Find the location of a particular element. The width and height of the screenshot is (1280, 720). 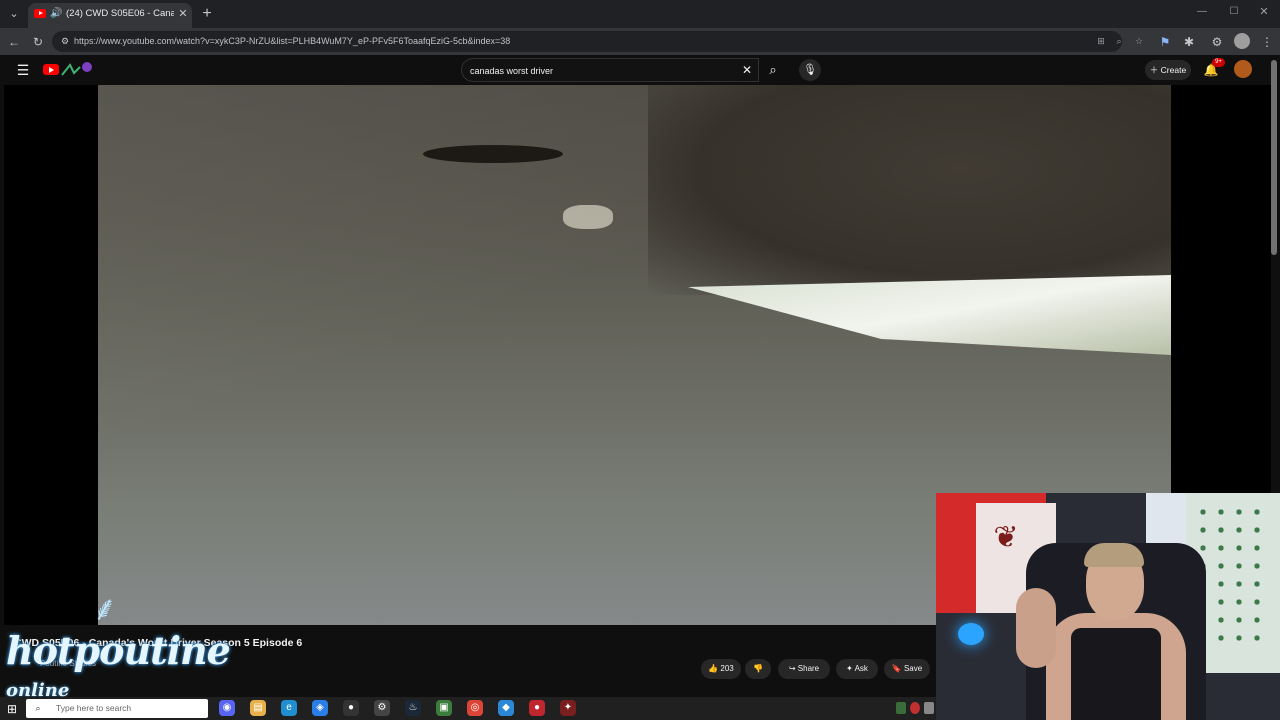

edge-icon: e is located at coordinates (289, 708).